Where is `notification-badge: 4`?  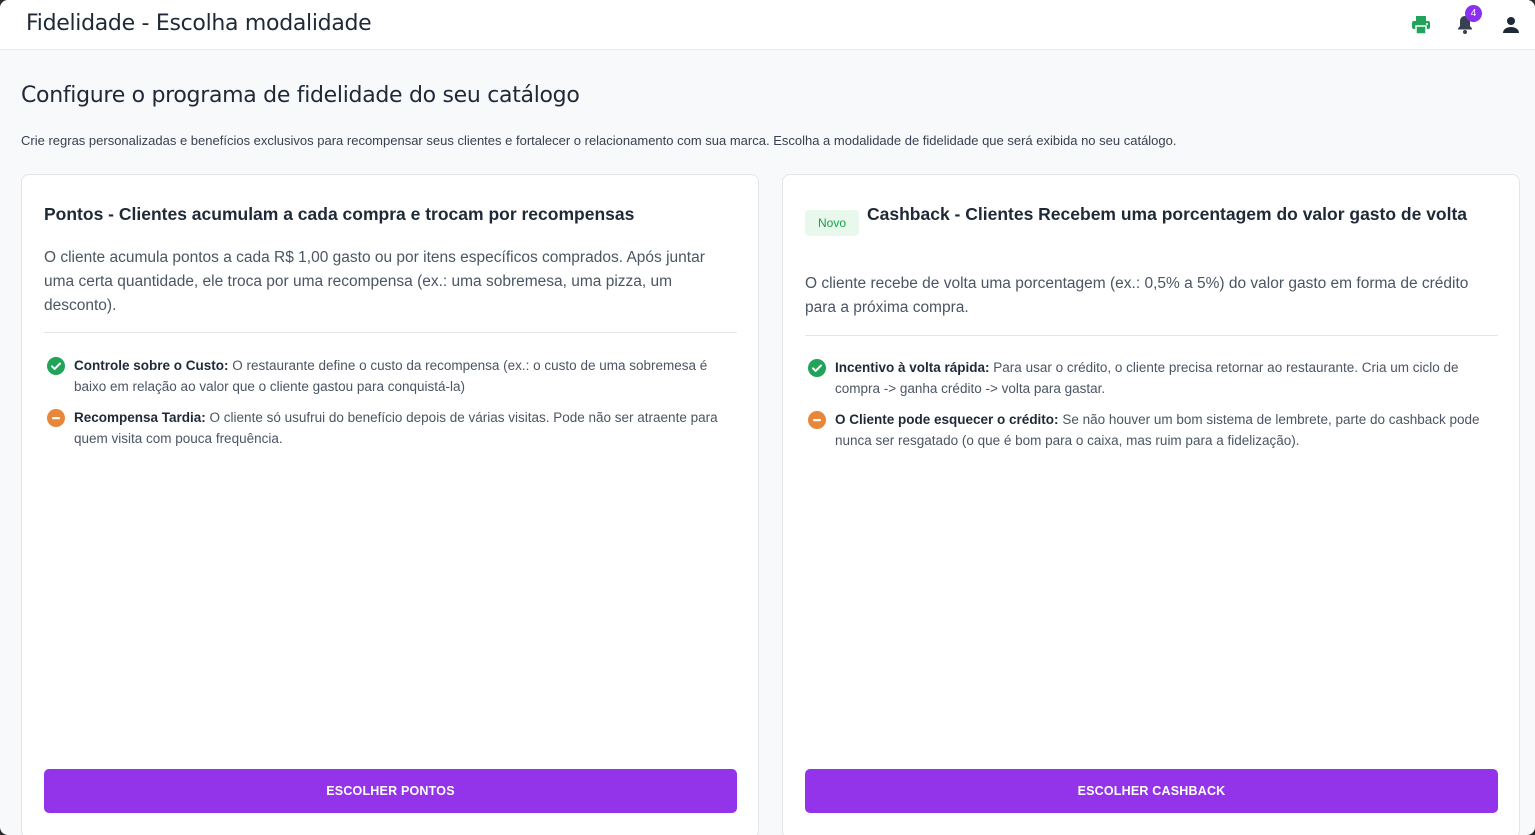 notification-badge: 4 is located at coordinates (1473, 13).